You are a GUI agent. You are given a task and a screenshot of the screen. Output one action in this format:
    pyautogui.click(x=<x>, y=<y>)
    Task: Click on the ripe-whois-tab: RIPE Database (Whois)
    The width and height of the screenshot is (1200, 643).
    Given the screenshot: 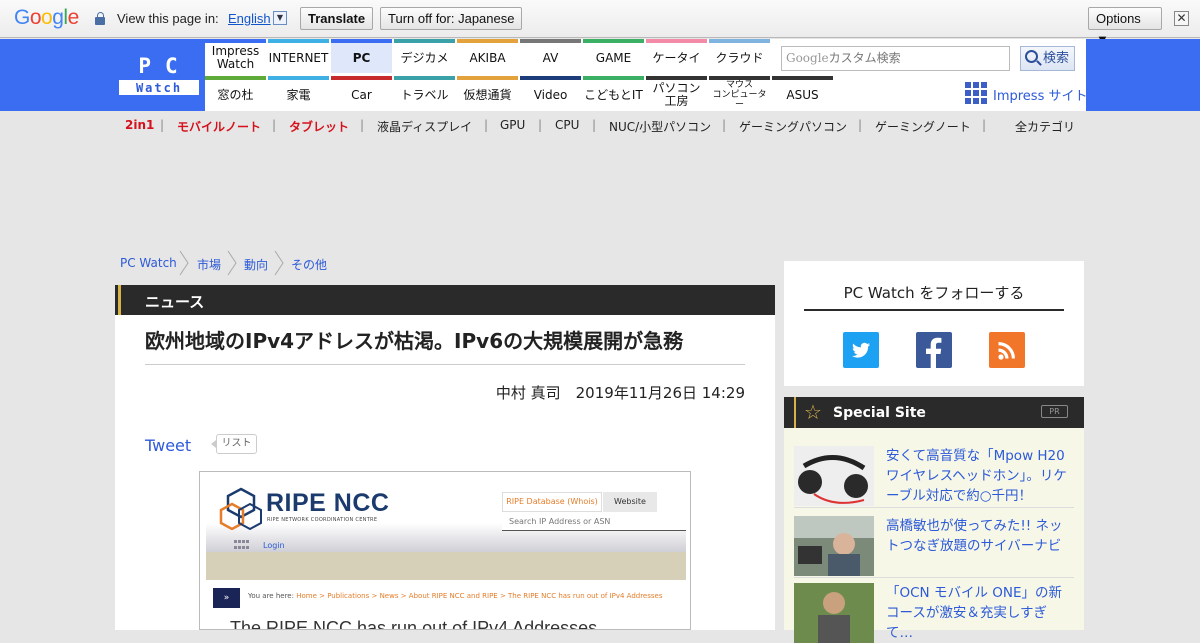 What is the action you would take?
    pyautogui.click(x=552, y=502)
    